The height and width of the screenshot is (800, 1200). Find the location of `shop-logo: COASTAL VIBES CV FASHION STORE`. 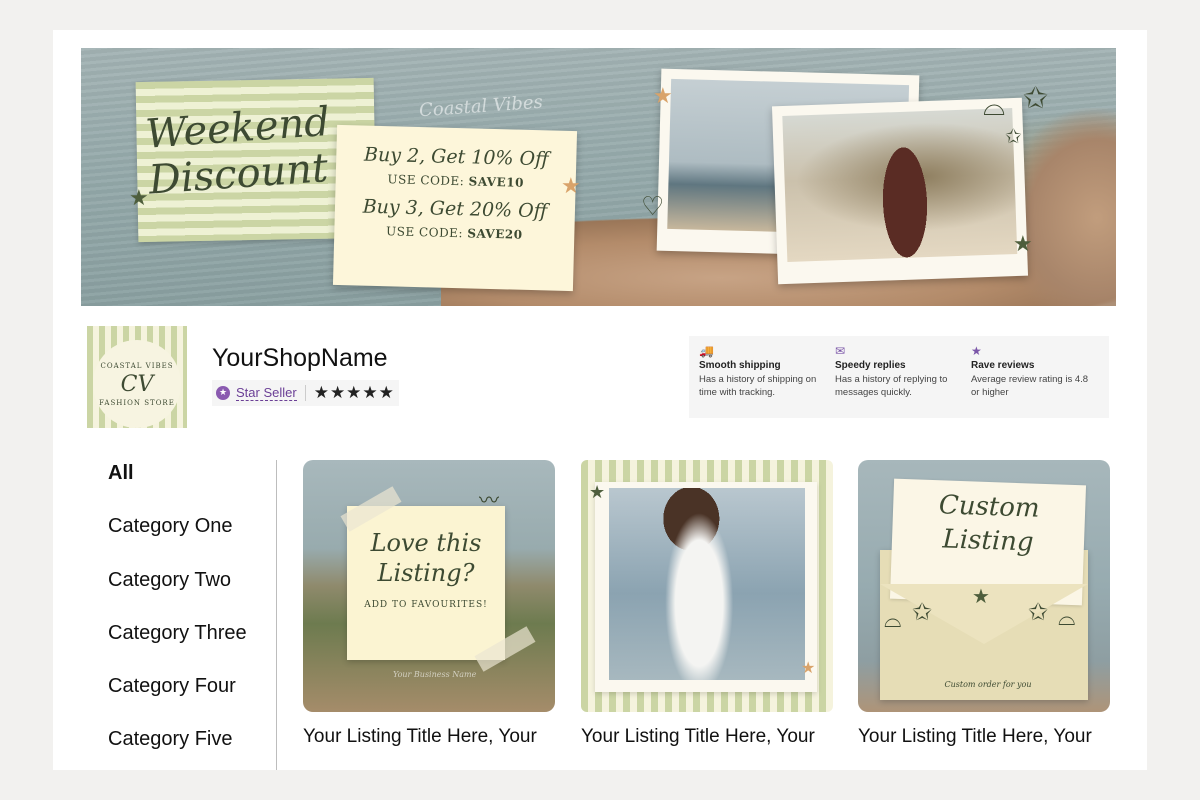

shop-logo: COASTAL VIBES CV FASHION STORE is located at coordinates (137, 377).